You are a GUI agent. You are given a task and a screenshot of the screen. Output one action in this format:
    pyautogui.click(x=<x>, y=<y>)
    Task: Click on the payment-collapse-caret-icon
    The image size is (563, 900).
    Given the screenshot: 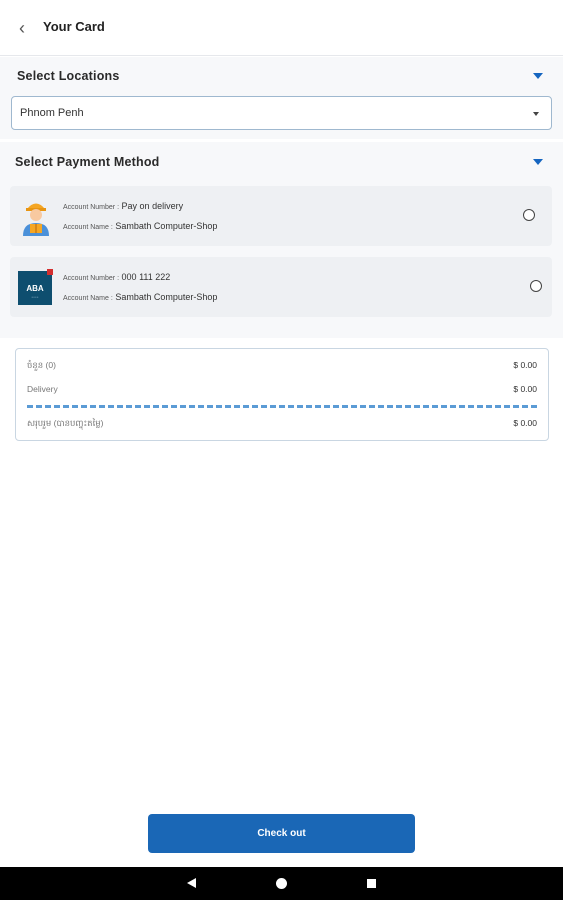 What is the action you would take?
    pyautogui.click(x=538, y=162)
    